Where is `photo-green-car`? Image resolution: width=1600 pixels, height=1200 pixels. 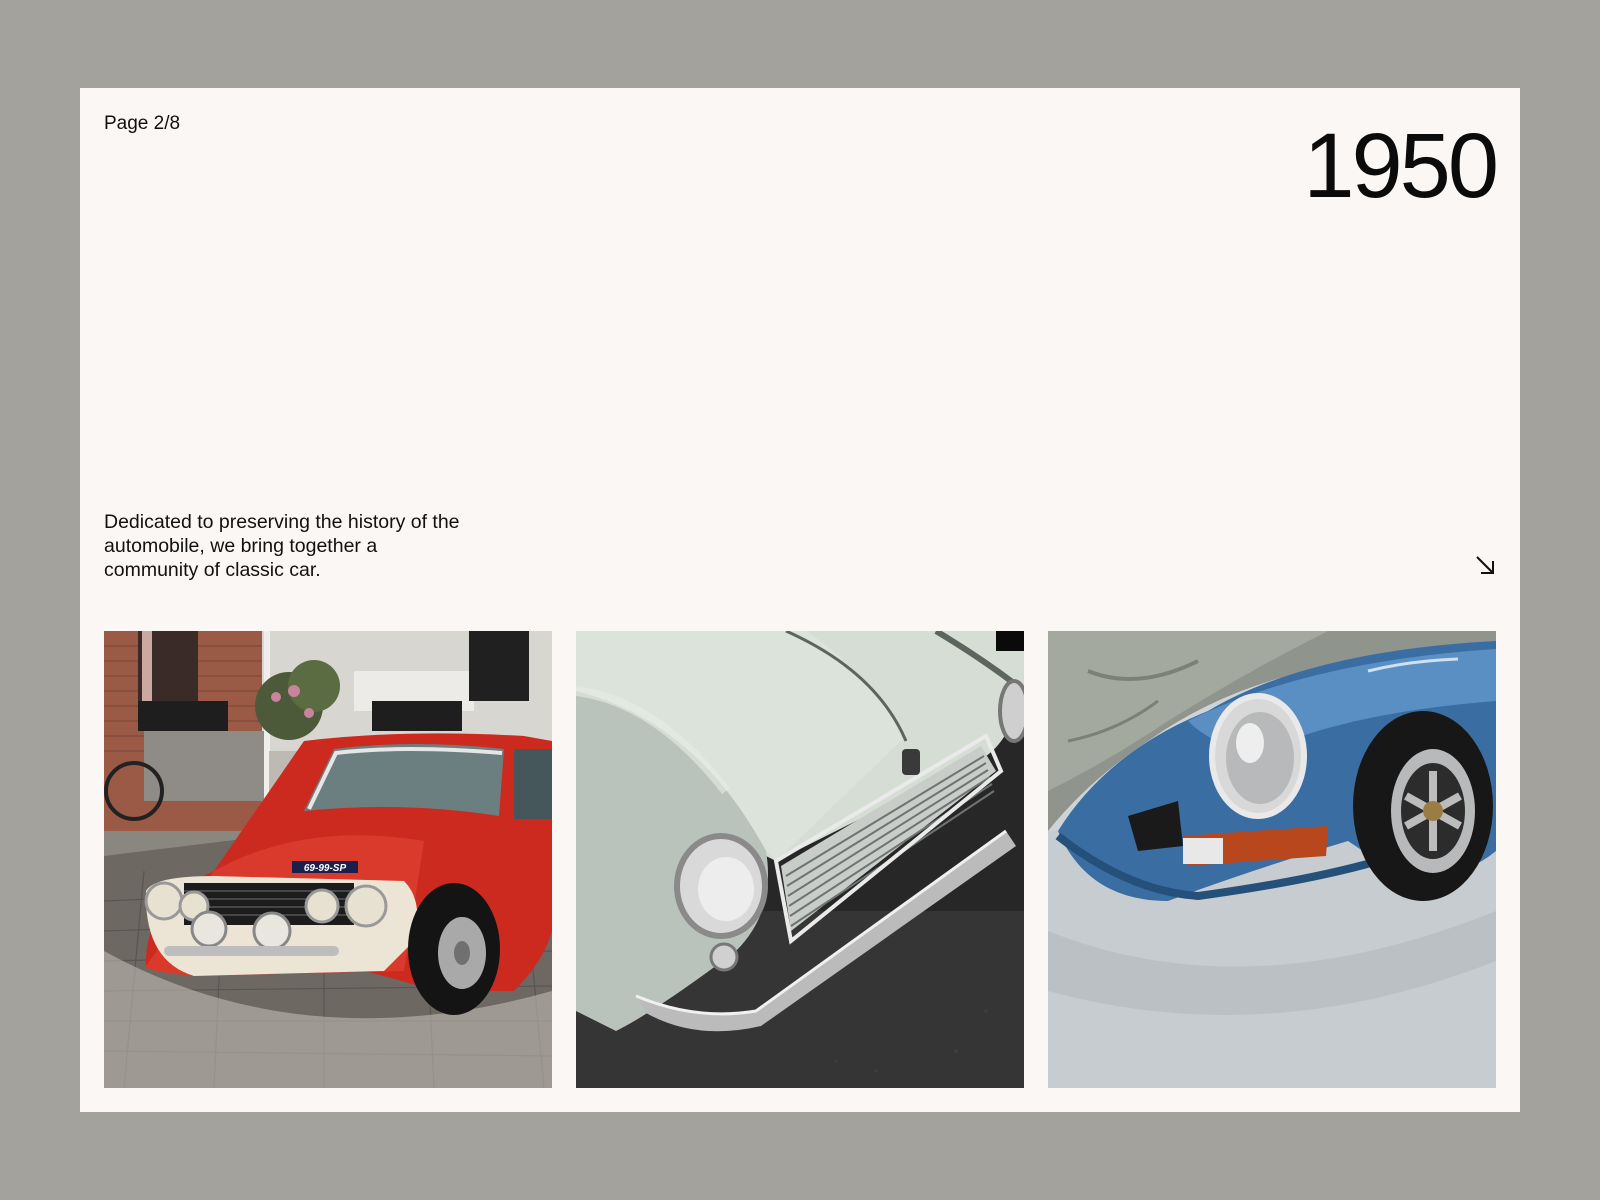 photo-green-car is located at coordinates (800, 859).